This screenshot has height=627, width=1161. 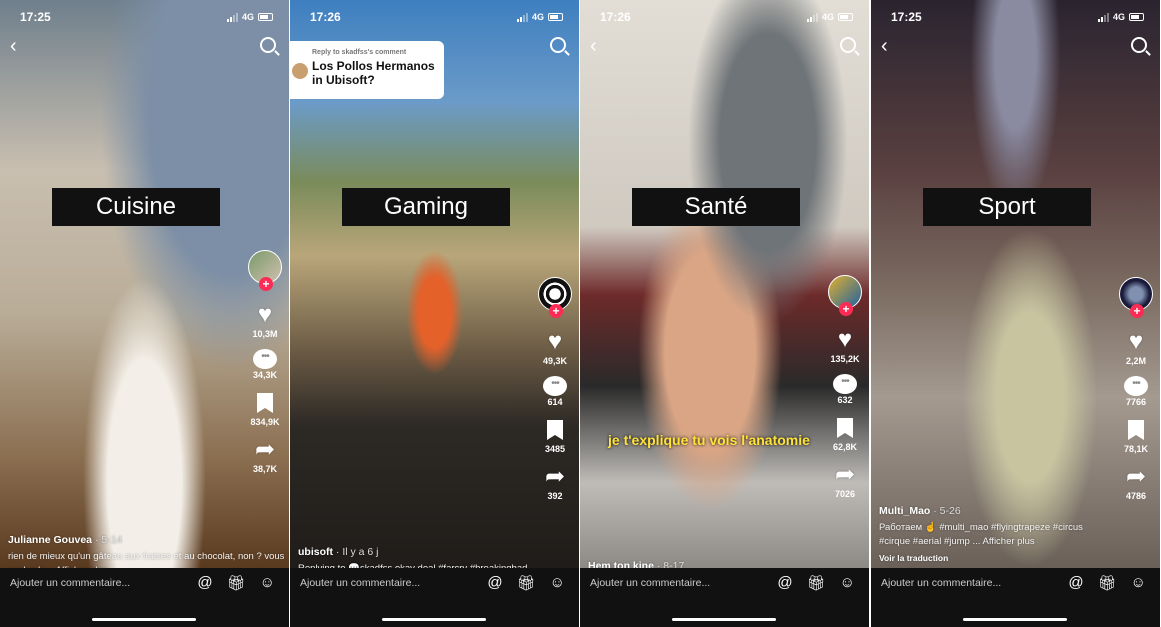 What do you see at coordinates (947, 511) in the screenshot?
I see `post-date: · 5-26` at bounding box center [947, 511].